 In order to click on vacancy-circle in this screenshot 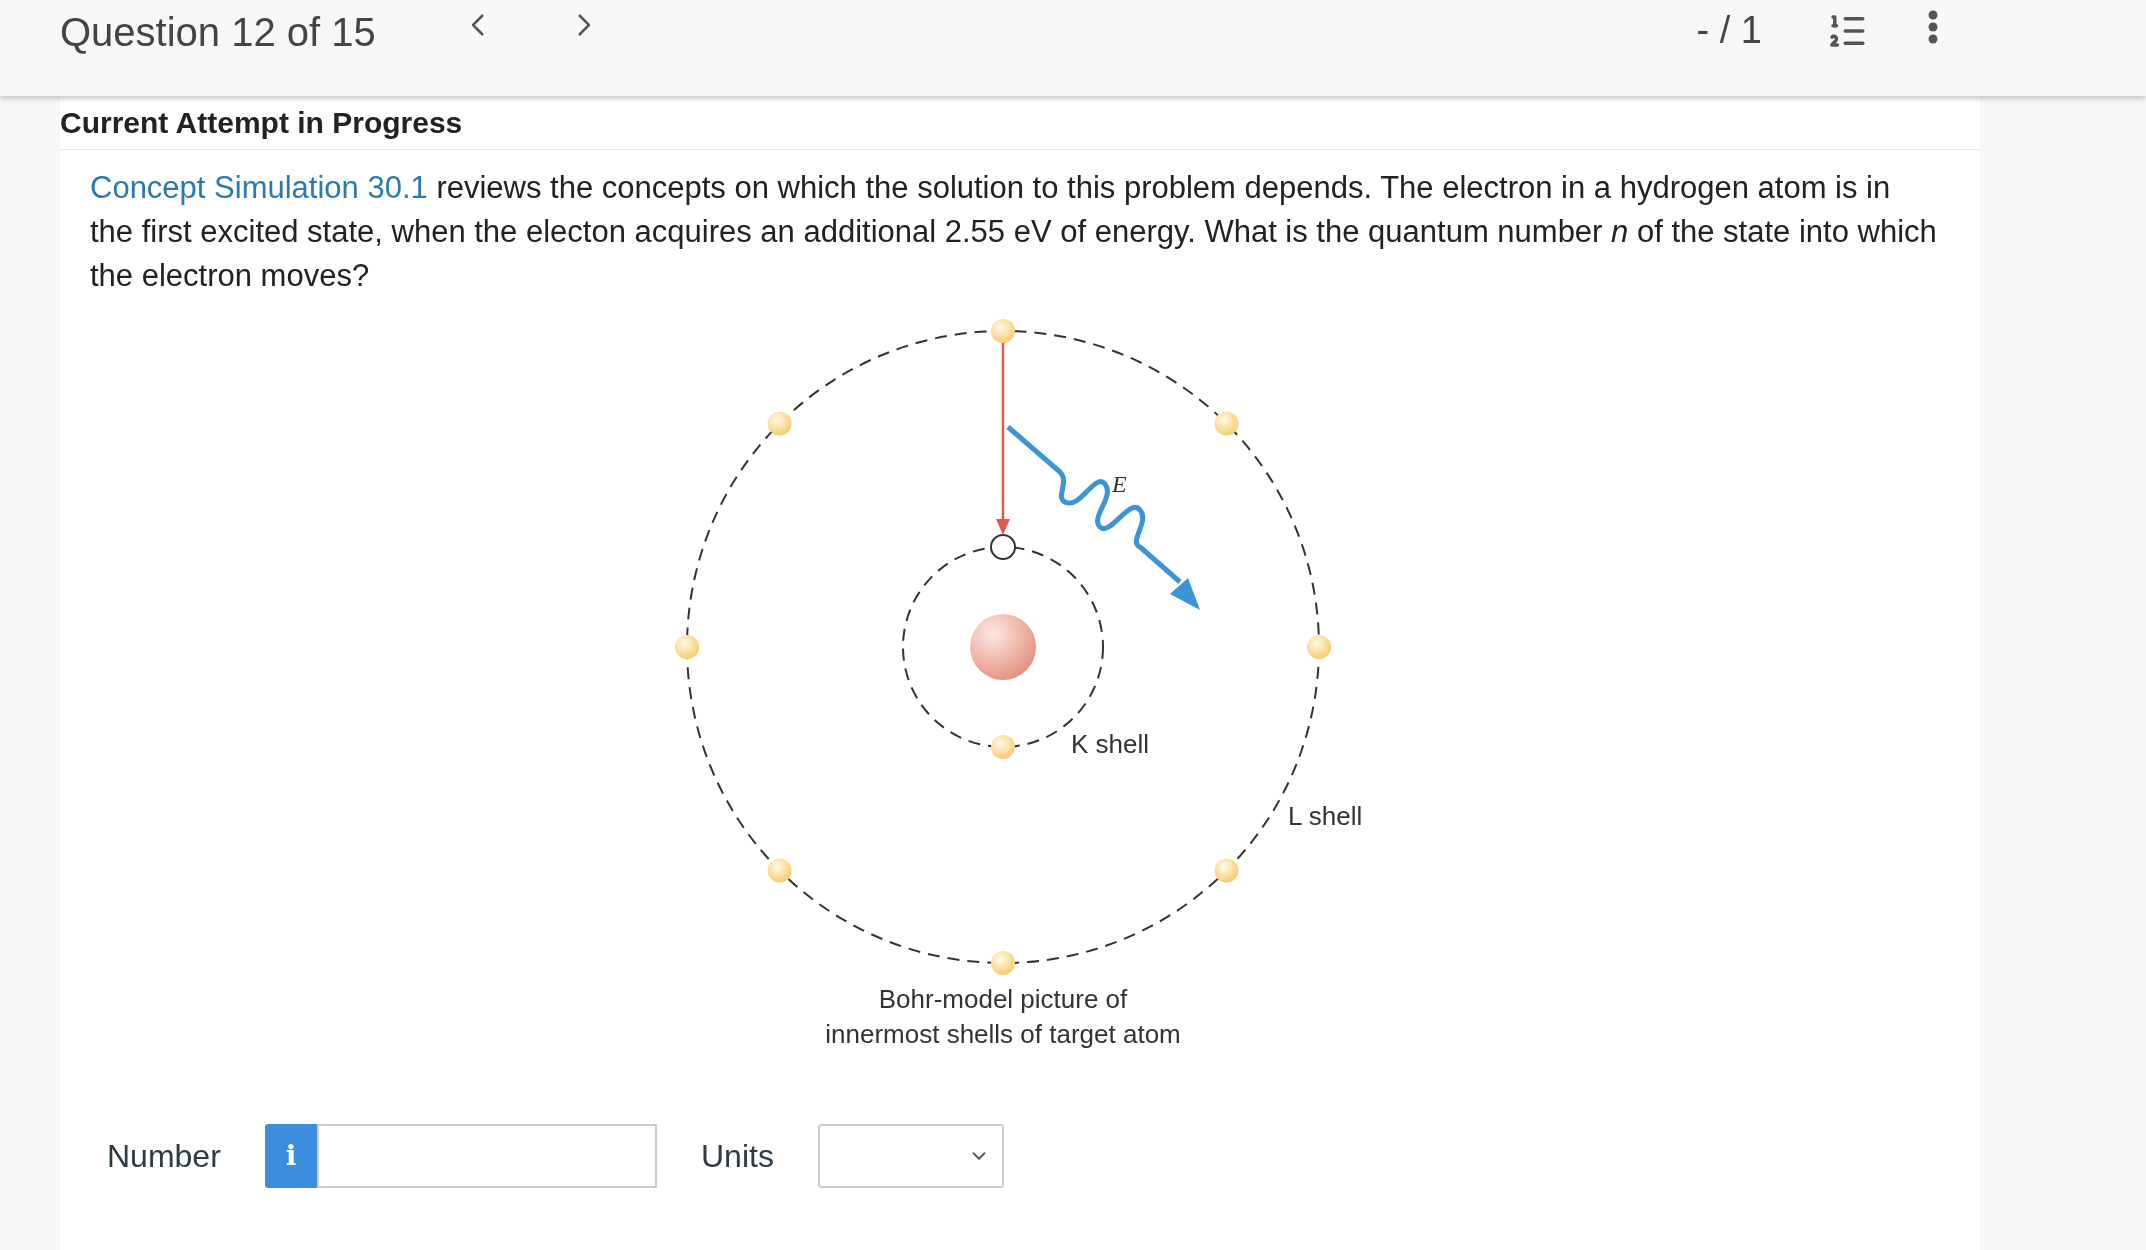, I will do `click(1003, 547)`.